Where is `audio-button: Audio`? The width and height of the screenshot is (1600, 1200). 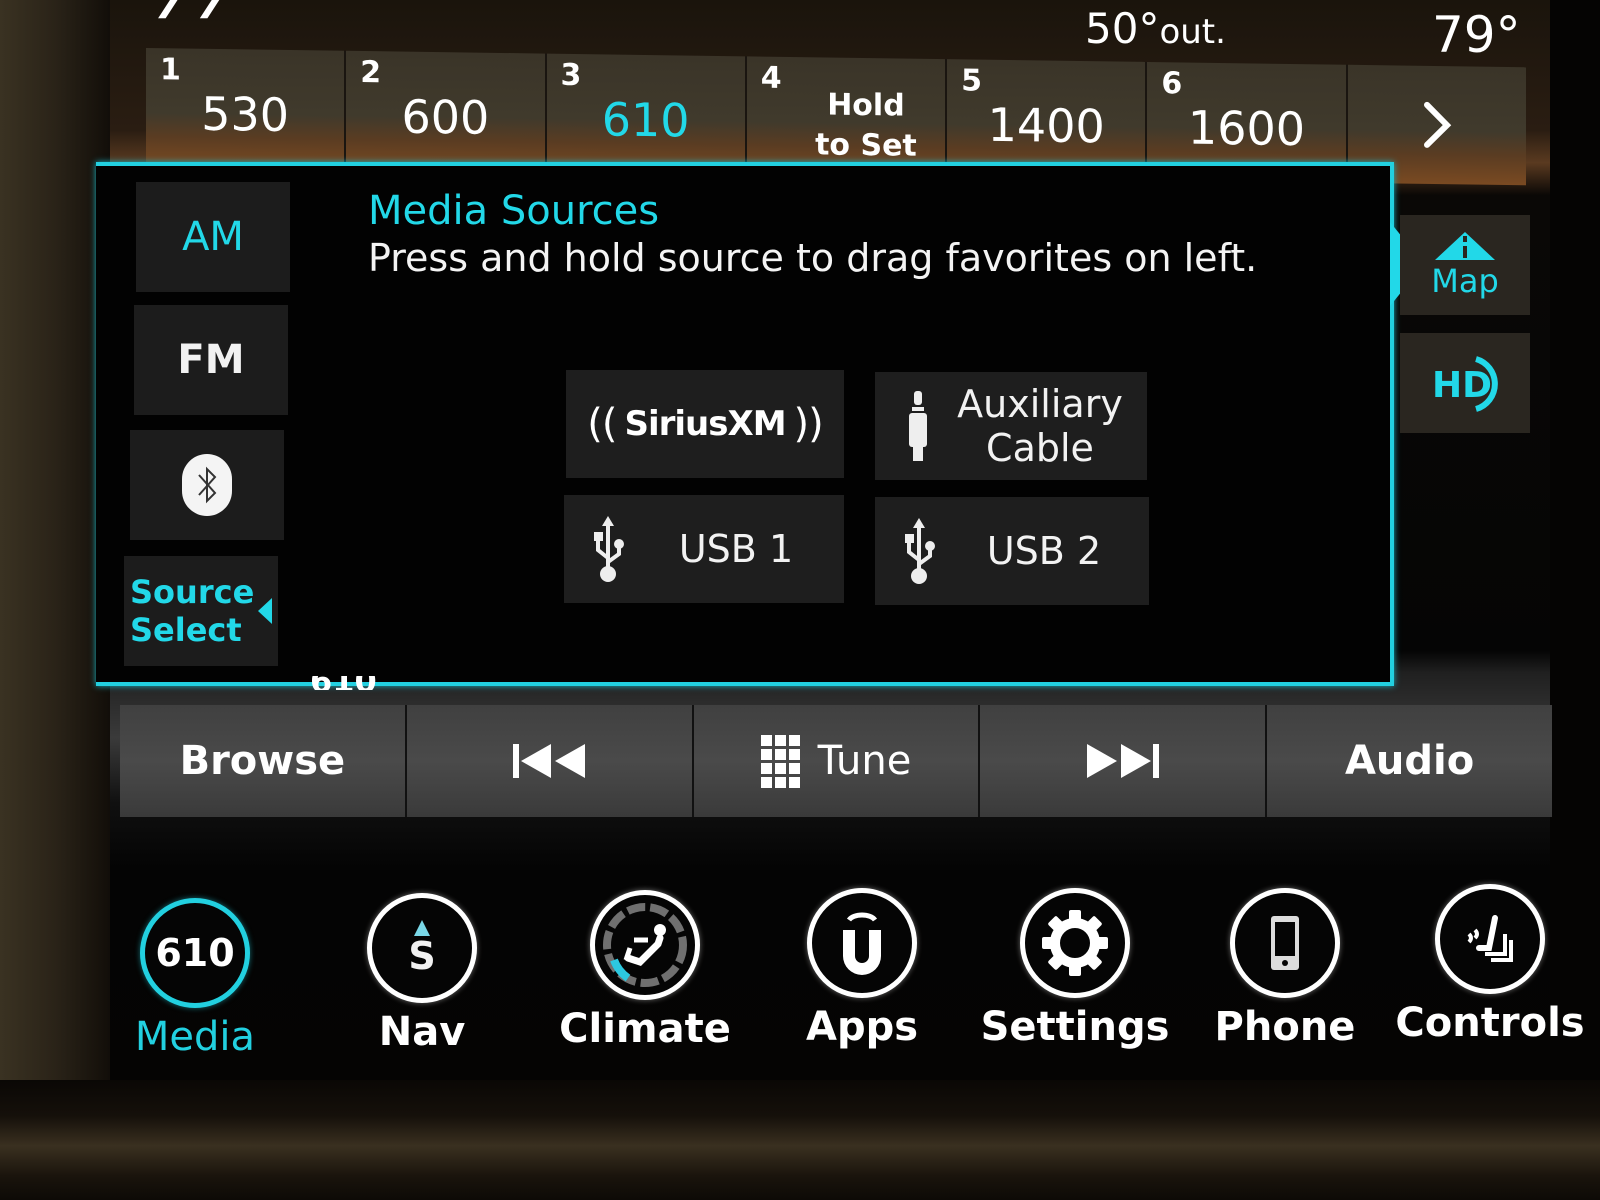
audio-button: Audio is located at coordinates (1409, 761).